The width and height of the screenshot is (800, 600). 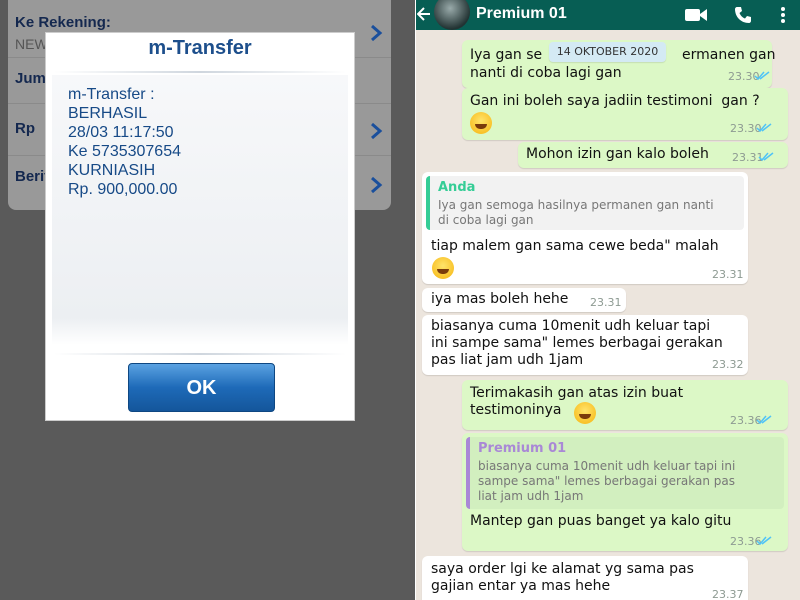 What do you see at coordinates (424, 14) in the screenshot?
I see `back-arrow-icon` at bounding box center [424, 14].